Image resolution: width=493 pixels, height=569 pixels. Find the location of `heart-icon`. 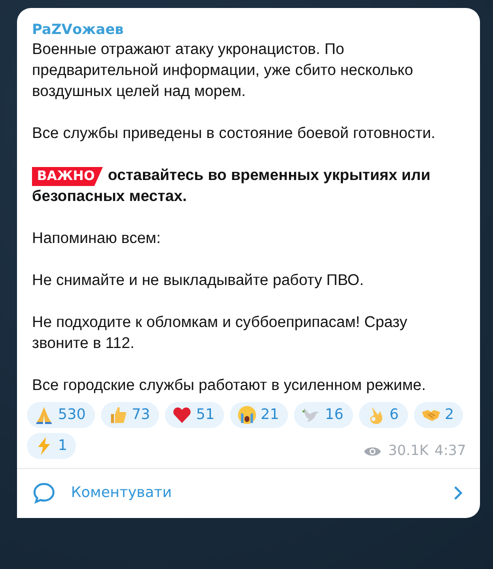

heart-icon is located at coordinates (182, 415).